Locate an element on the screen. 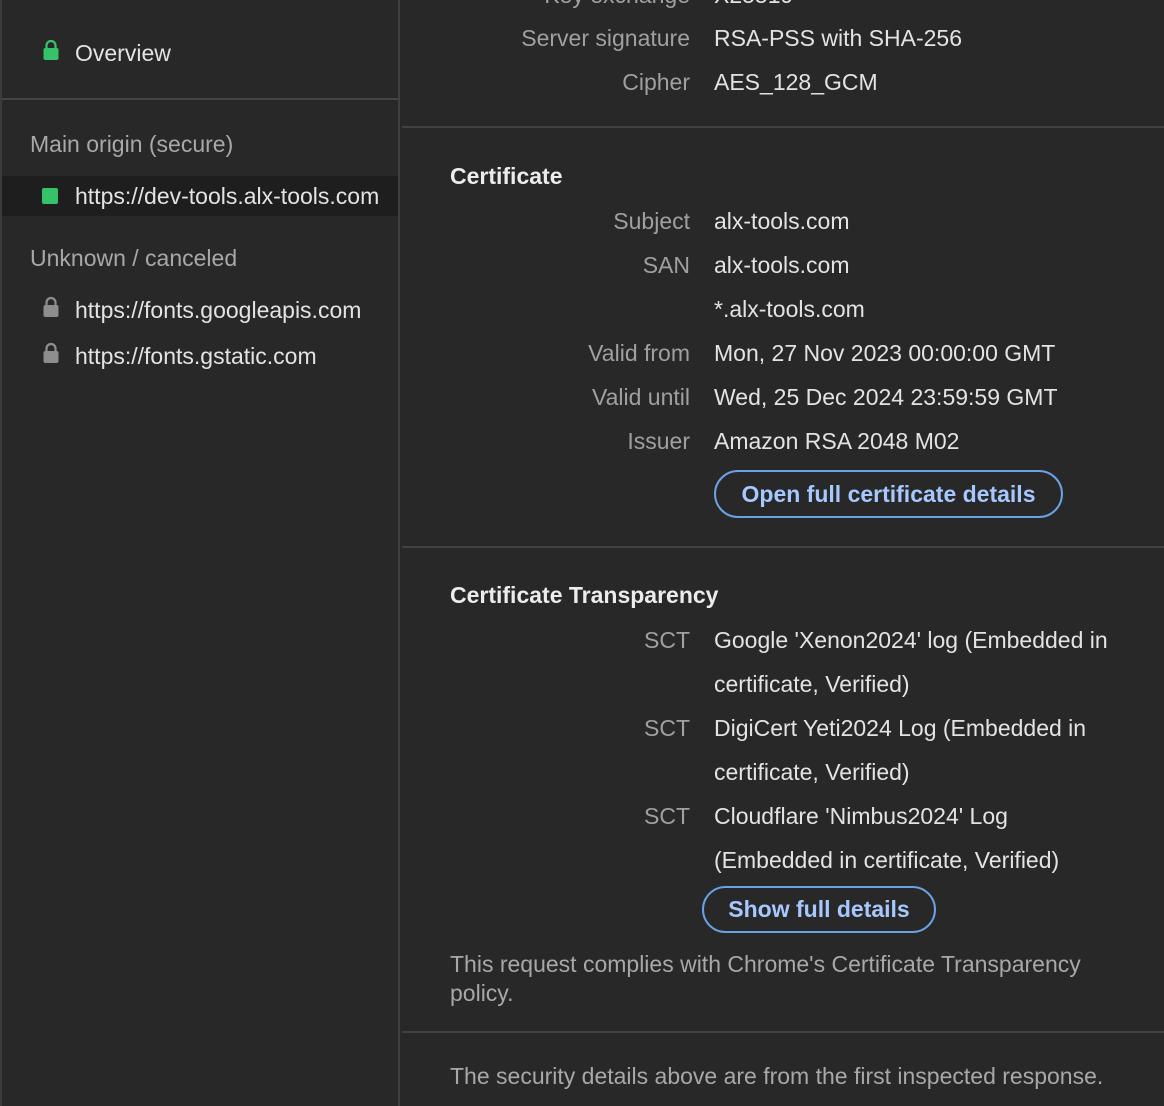 The image size is (1164, 1106). sct-value: Google 'Xenon2024' log (Embedded in is located at coordinates (911, 640).